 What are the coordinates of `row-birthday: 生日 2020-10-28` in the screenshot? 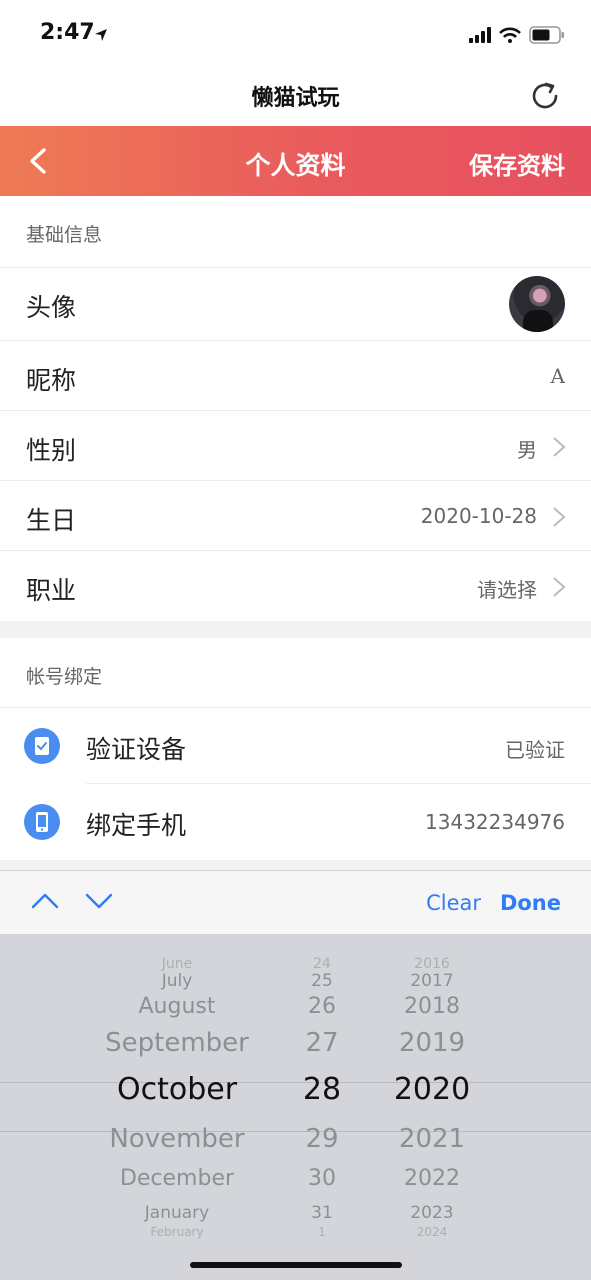 It's located at (295, 516).